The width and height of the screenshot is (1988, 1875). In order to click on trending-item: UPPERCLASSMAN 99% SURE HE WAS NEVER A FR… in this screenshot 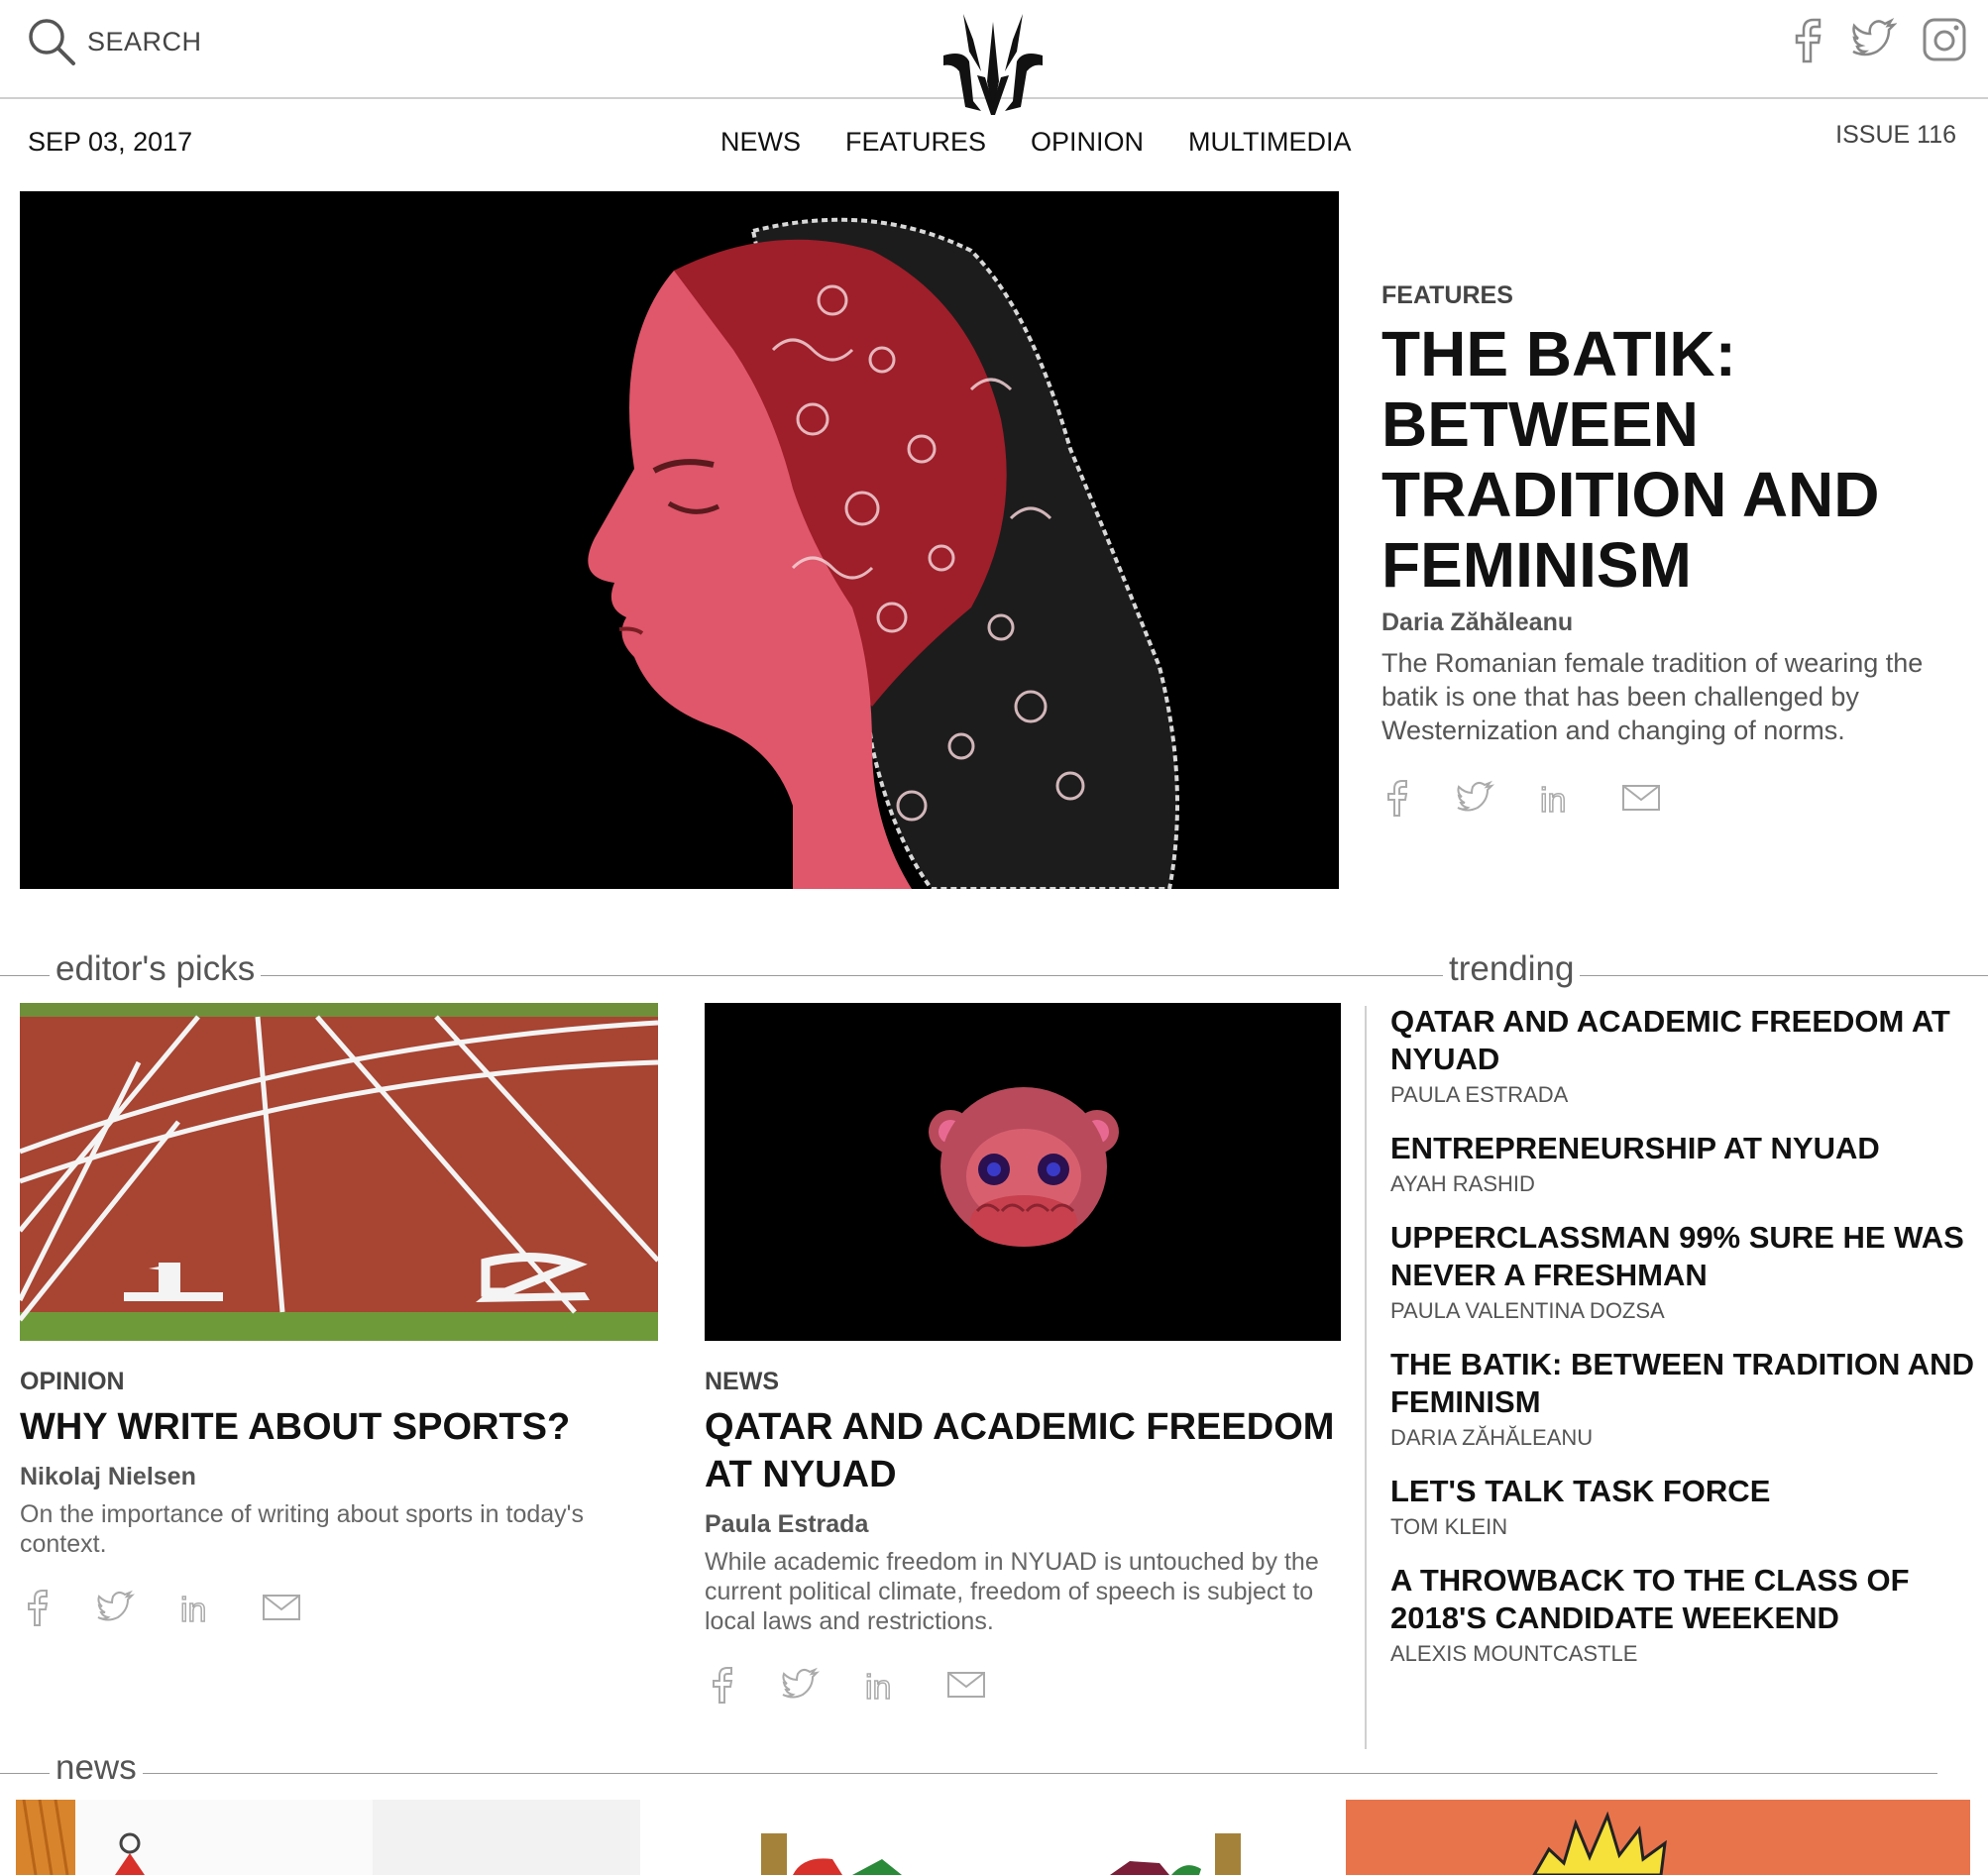, I will do `click(1682, 1271)`.